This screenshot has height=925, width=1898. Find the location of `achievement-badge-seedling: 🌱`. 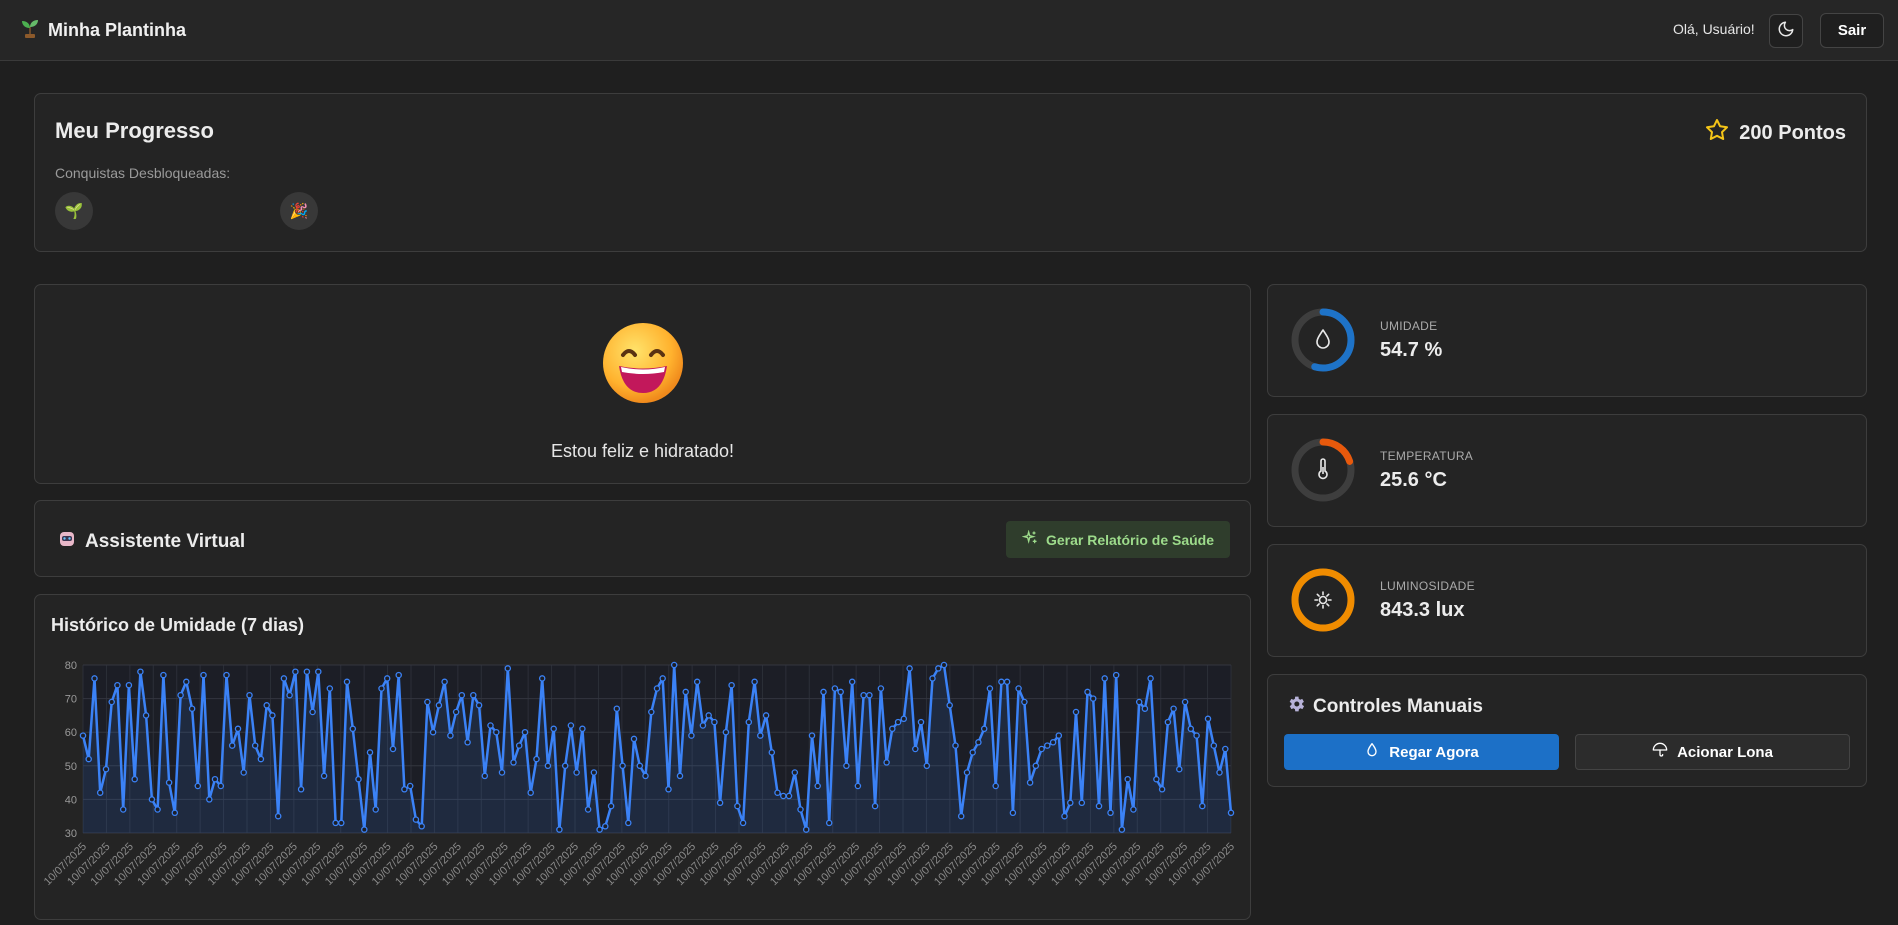

achievement-badge-seedling: 🌱 is located at coordinates (74, 211).